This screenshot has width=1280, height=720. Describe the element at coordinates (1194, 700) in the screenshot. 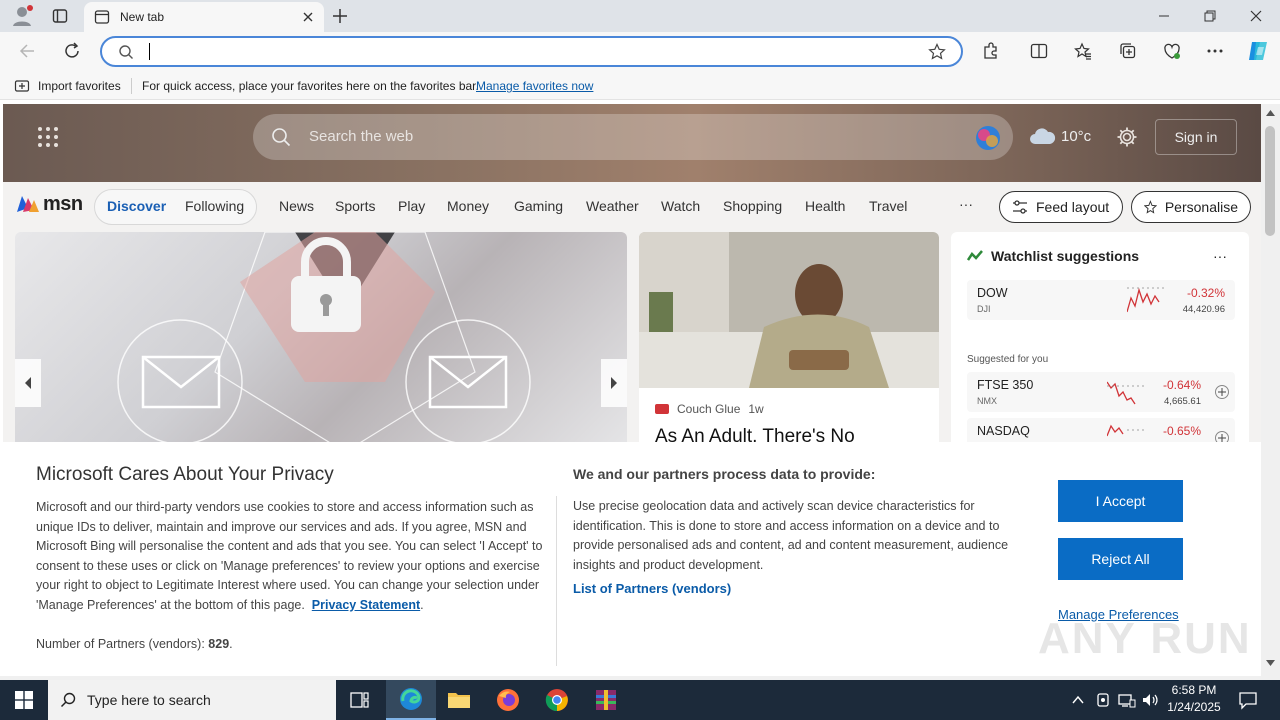

I see `clock: 6:58 PM 1/24/2025` at that location.